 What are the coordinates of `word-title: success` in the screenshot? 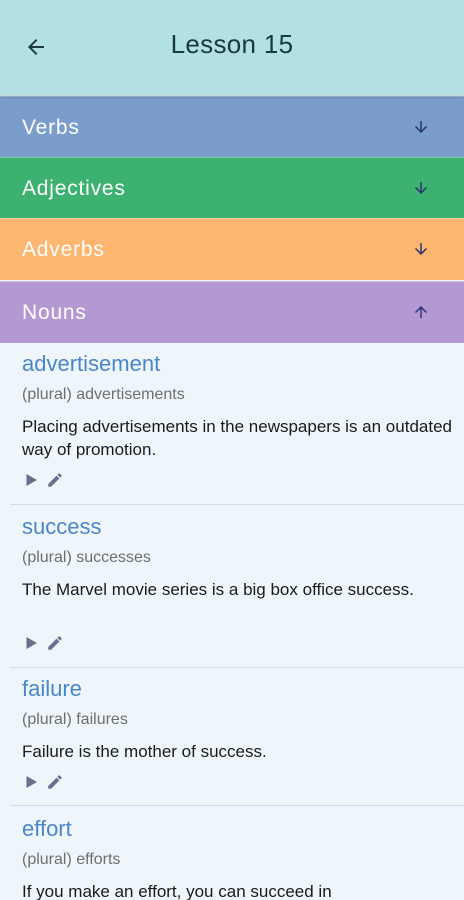 It's located at (62, 526).